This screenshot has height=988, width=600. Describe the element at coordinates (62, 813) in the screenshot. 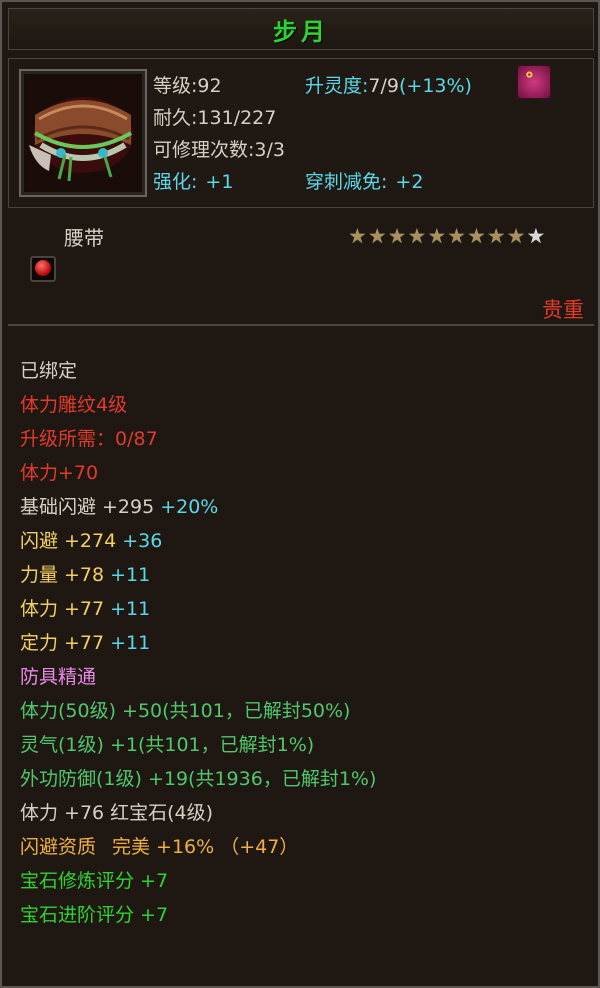

I see `gem-stat: 体力 +76` at that location.